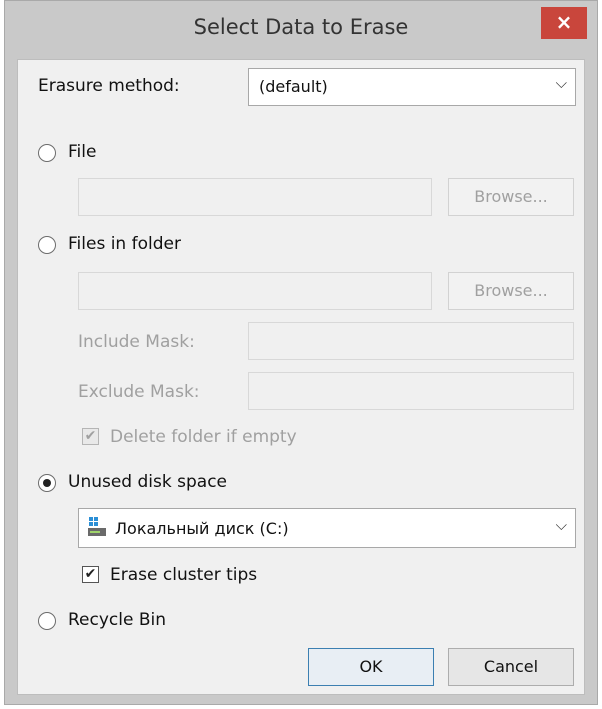  Describe the element at coordinates (412, 87) in the screenshot. I see `erasure-method-select: (default) ⌵` at that location.